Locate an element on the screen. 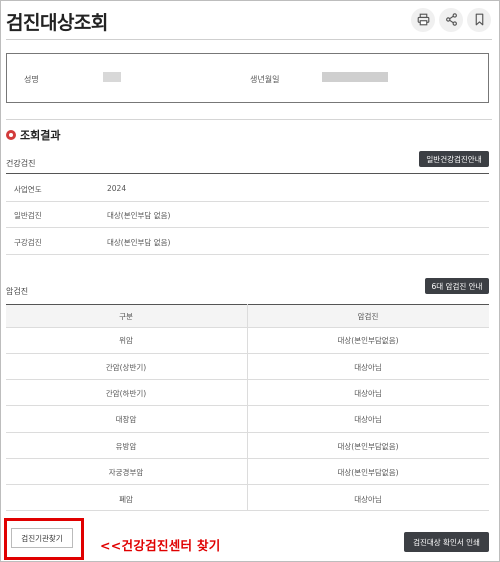 This screenshot has height=562, width=500. general-checkup-title: 건강검진 is located at coordinates (21, 163).